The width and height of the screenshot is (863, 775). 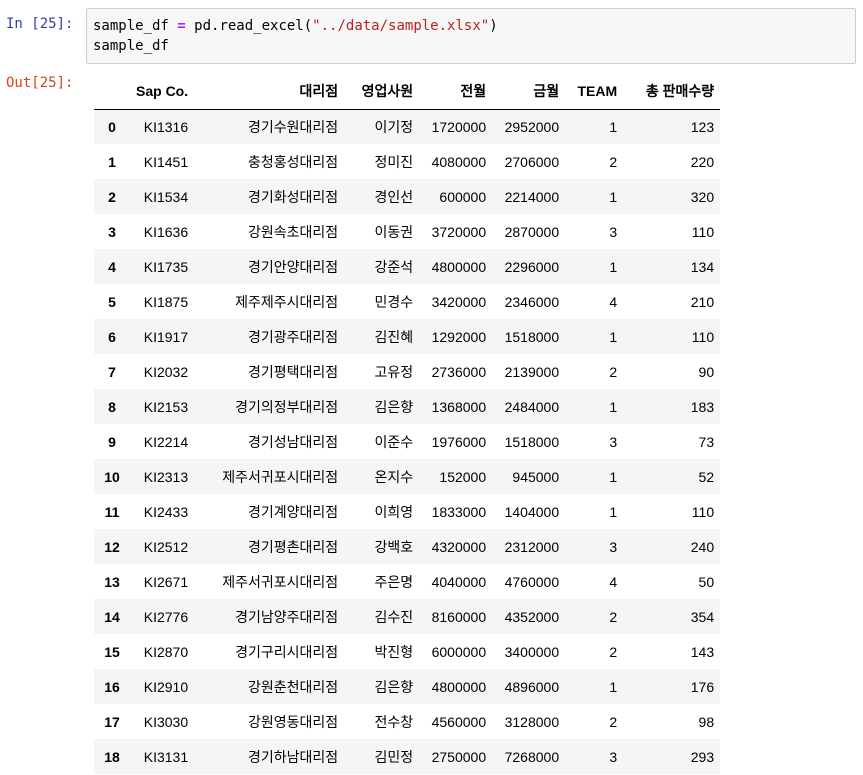 I want to click on row-index: 4, so click(x=112, y=266).